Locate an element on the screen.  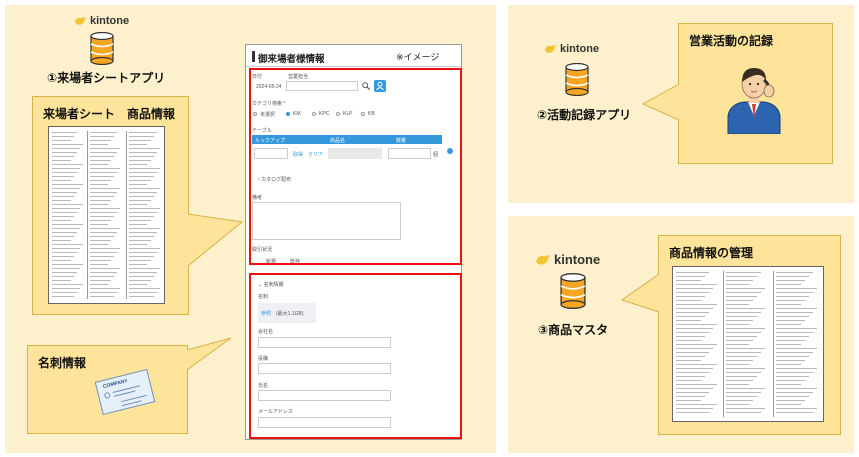
visitor-sheet-callout-title: 来場者シート 商品情報 is located at coordinates (109, 114).